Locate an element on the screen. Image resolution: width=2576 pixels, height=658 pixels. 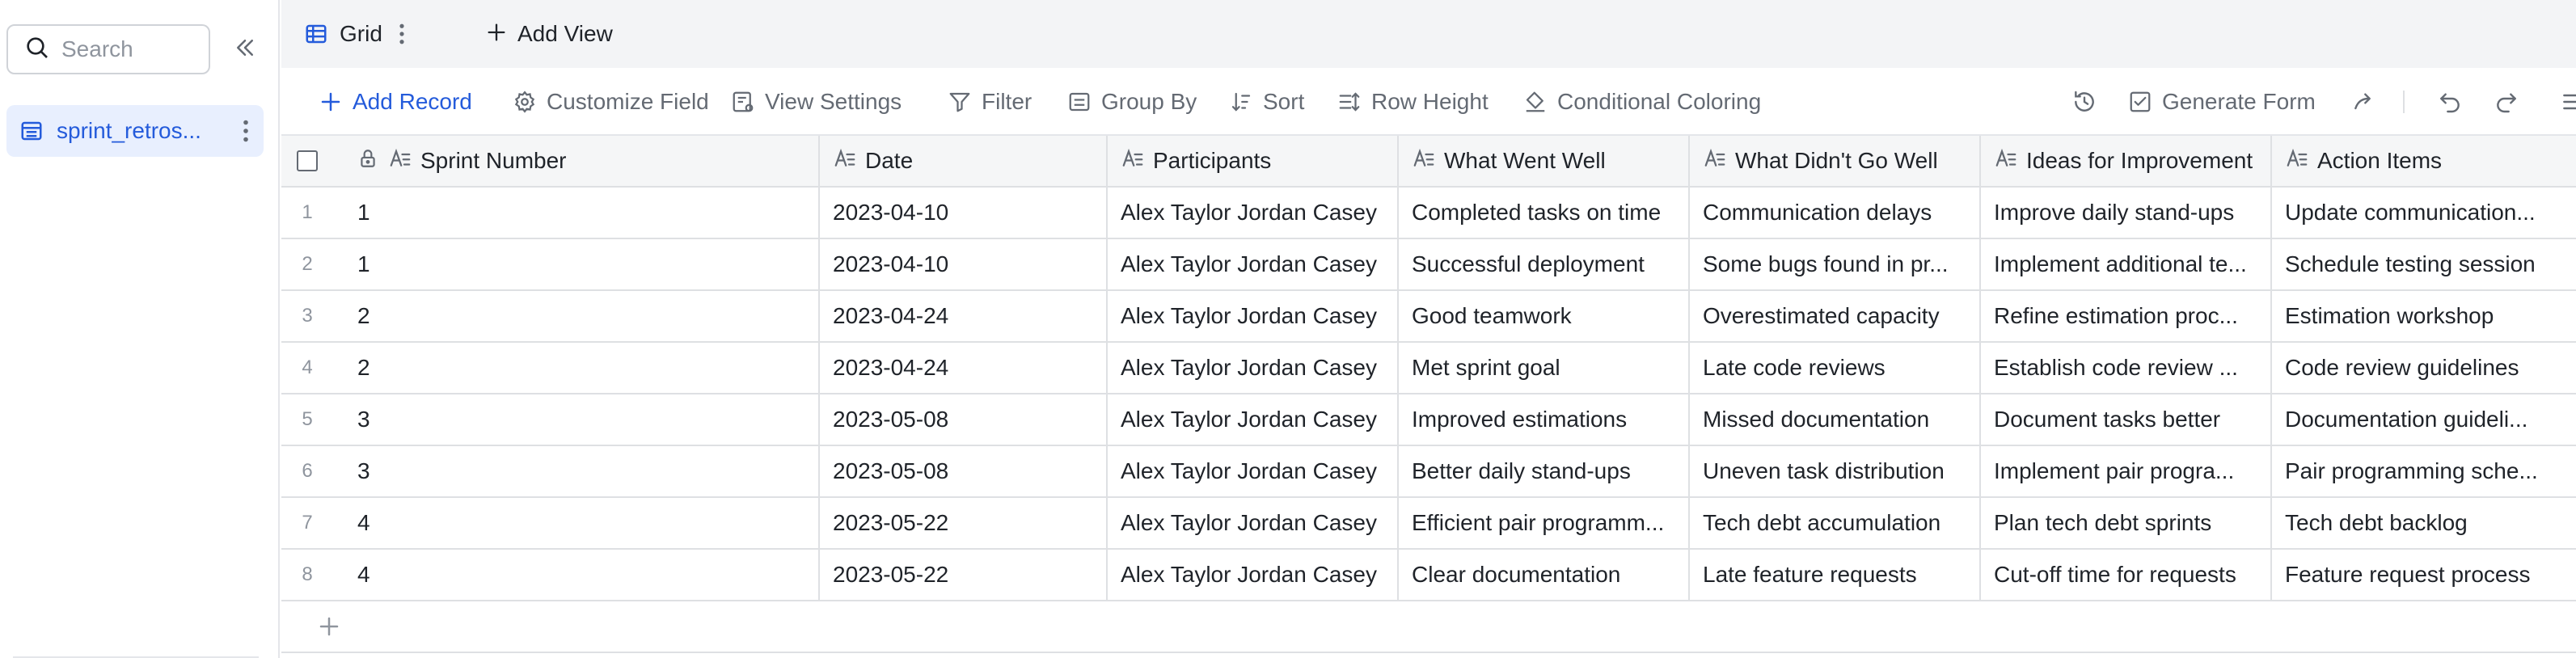
column-header-participants: Participants is located at coordinates (1253, 161).